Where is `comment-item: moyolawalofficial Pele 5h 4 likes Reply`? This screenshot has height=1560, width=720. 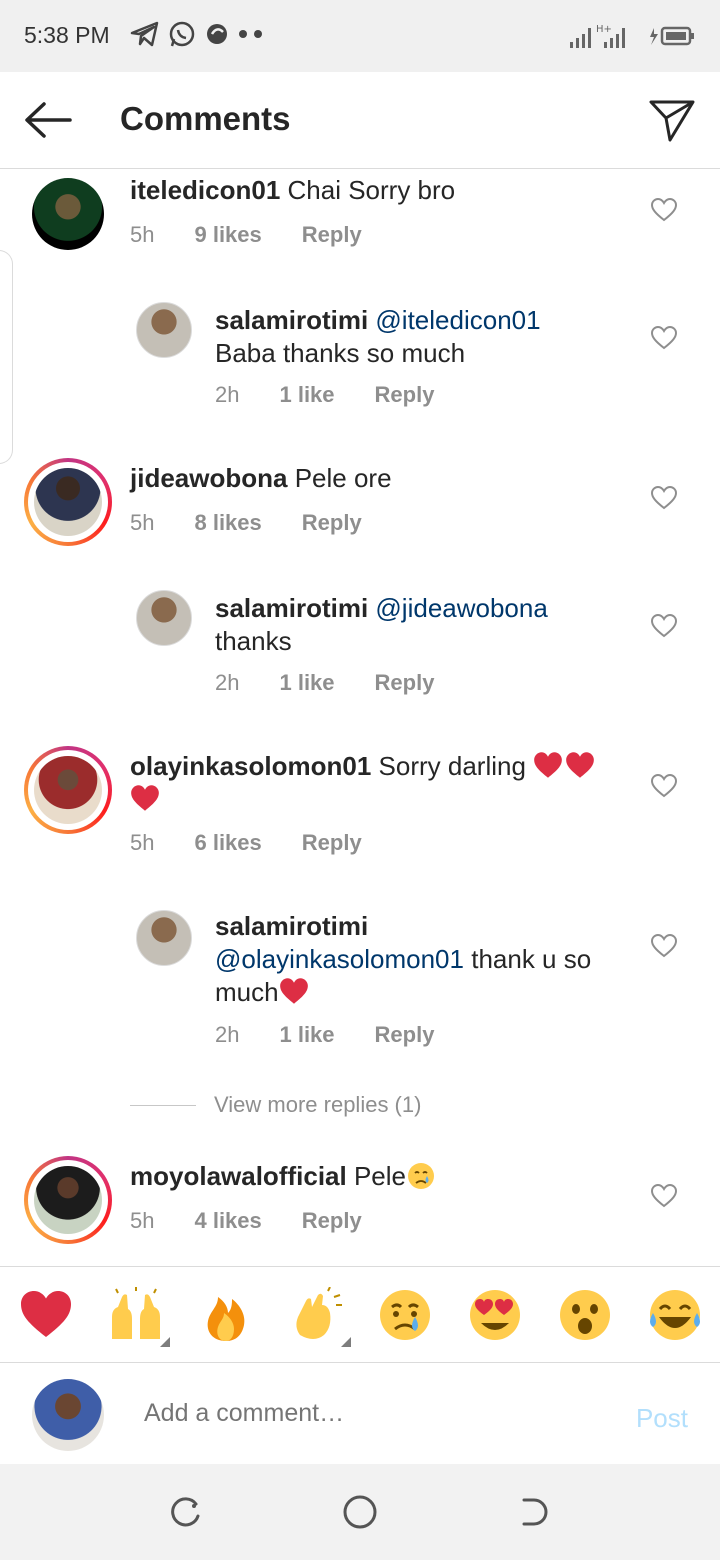
comment-item: moyolawalofficial Pele 5h 4 likes Reply is located at coordinates (360, 1203).